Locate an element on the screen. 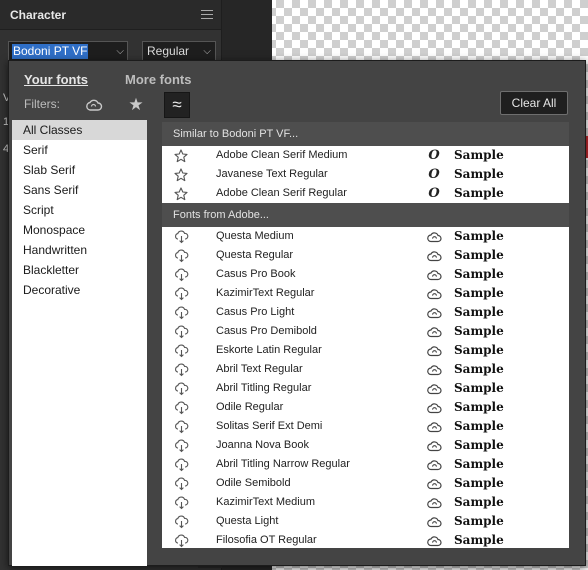  font-list-item: Questa Light Sample is located at coordinates (365, 521).